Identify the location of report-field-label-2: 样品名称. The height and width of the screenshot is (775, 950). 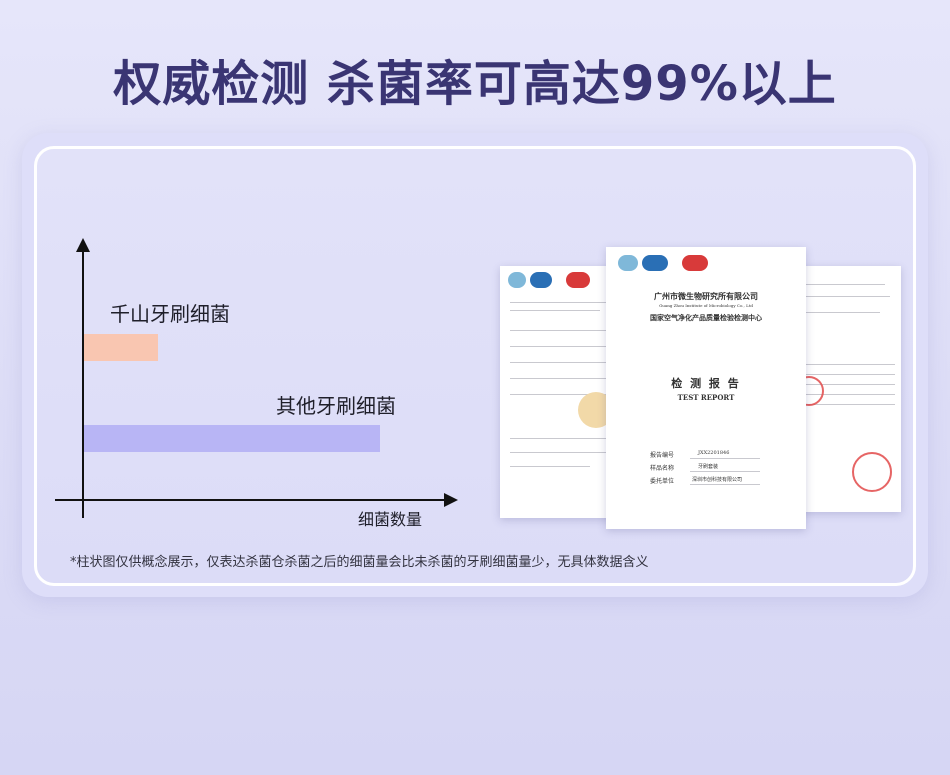
(662, 468).